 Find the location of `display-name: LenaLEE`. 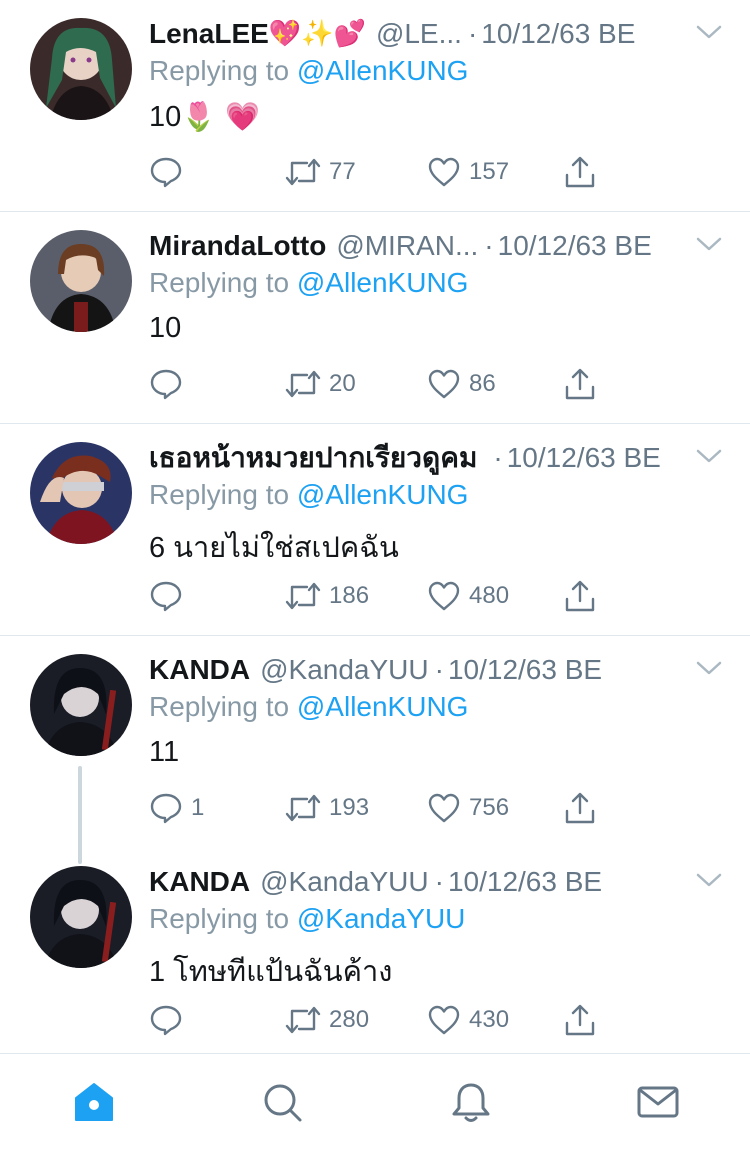

display-name: LenaLEE is located at coordinates (209, 34).